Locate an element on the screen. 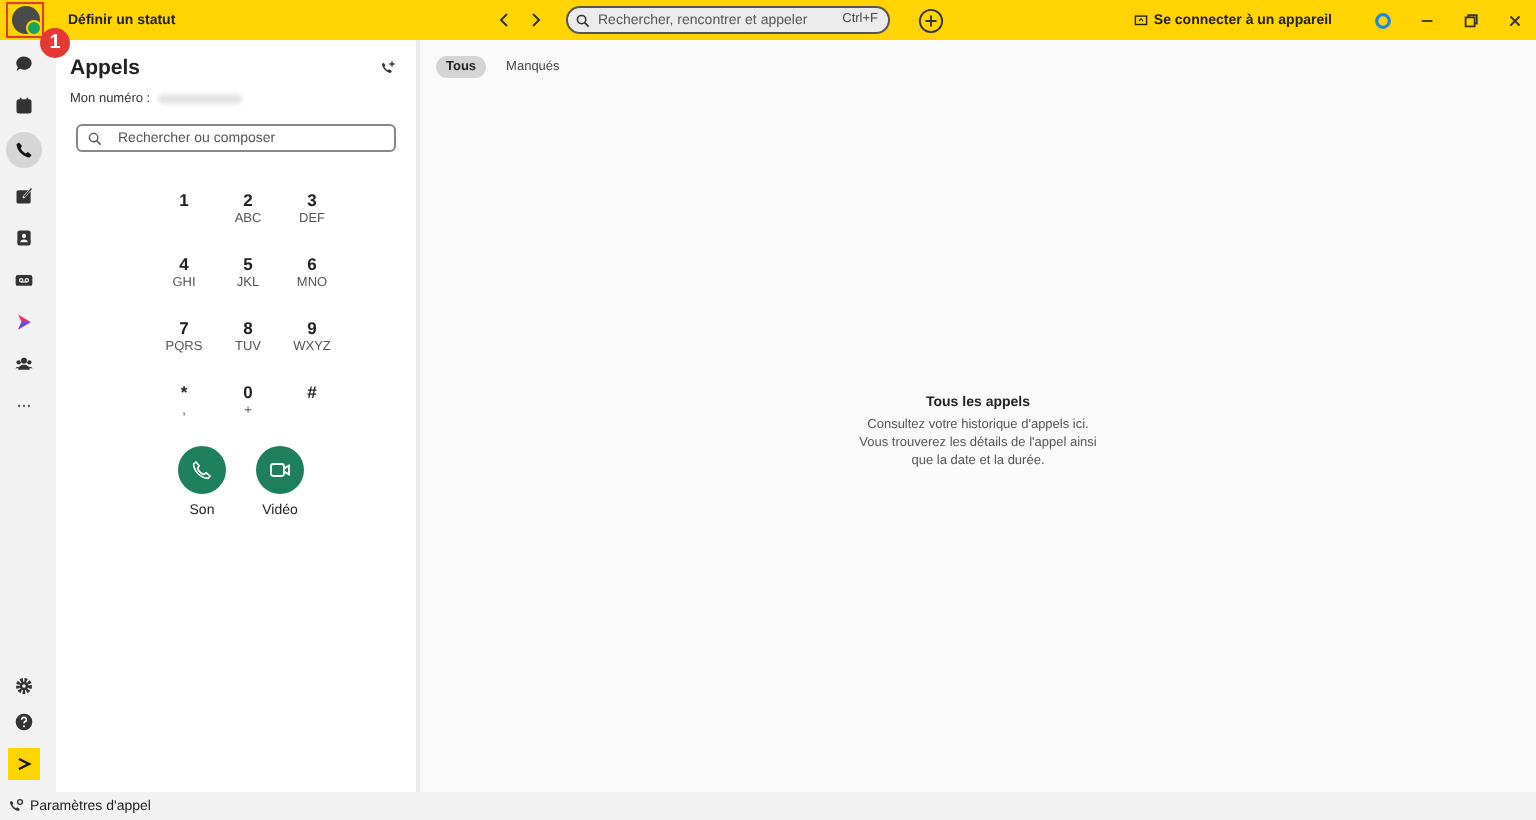 The height and width of the screenshot is (820, 1536). settings-icon is located at coordinates (23, 686).